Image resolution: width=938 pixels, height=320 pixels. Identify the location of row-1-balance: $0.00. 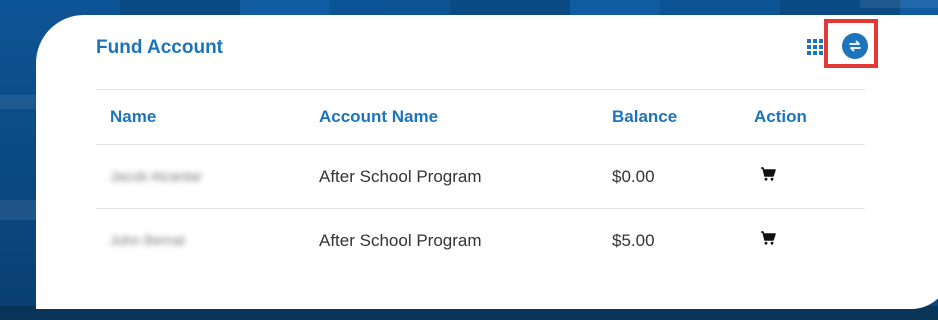
(633, 176).